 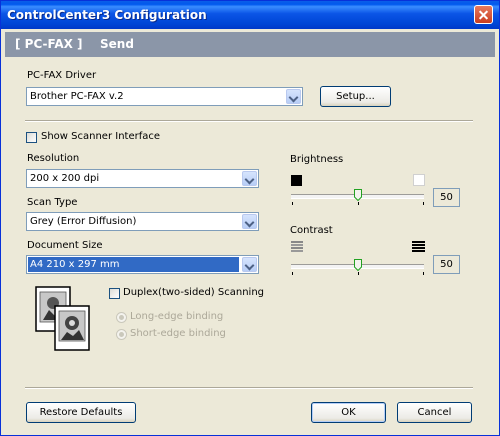 What do you see at coordinates (31, 137) in the screenshot?
I see `show-scanner-interface-checkbox` at bounding box center [31, 137].